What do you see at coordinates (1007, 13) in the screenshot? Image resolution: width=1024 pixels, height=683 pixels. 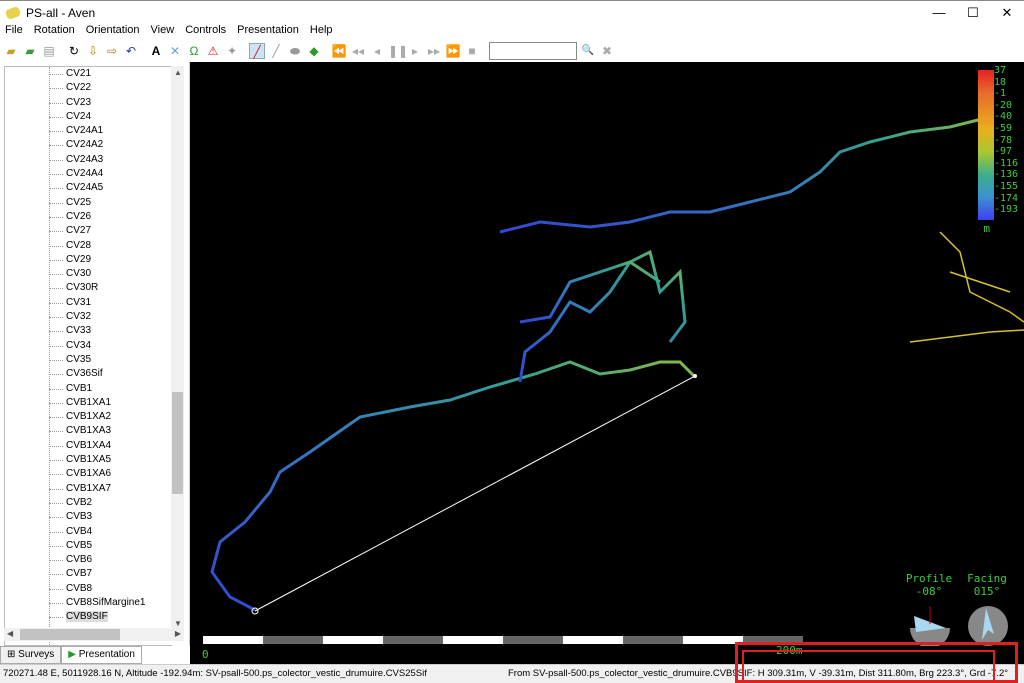 I see `close-button: ✕` at bounding box center [1007, 13].